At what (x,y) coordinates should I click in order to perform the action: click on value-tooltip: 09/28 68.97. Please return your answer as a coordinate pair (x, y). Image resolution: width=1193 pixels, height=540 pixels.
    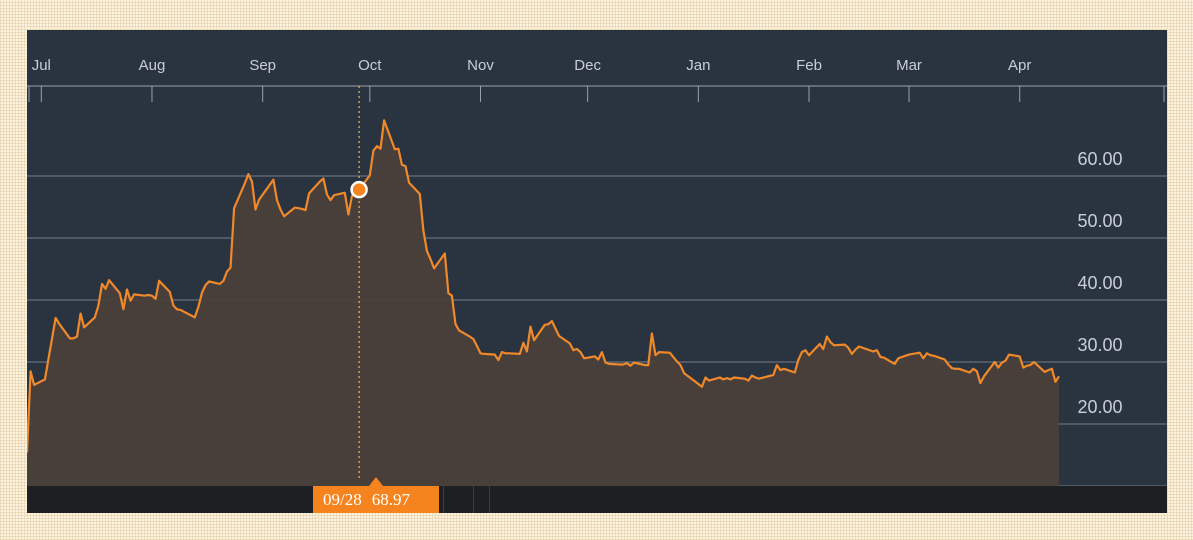
    Looking at the image, I should click on (376, 499).